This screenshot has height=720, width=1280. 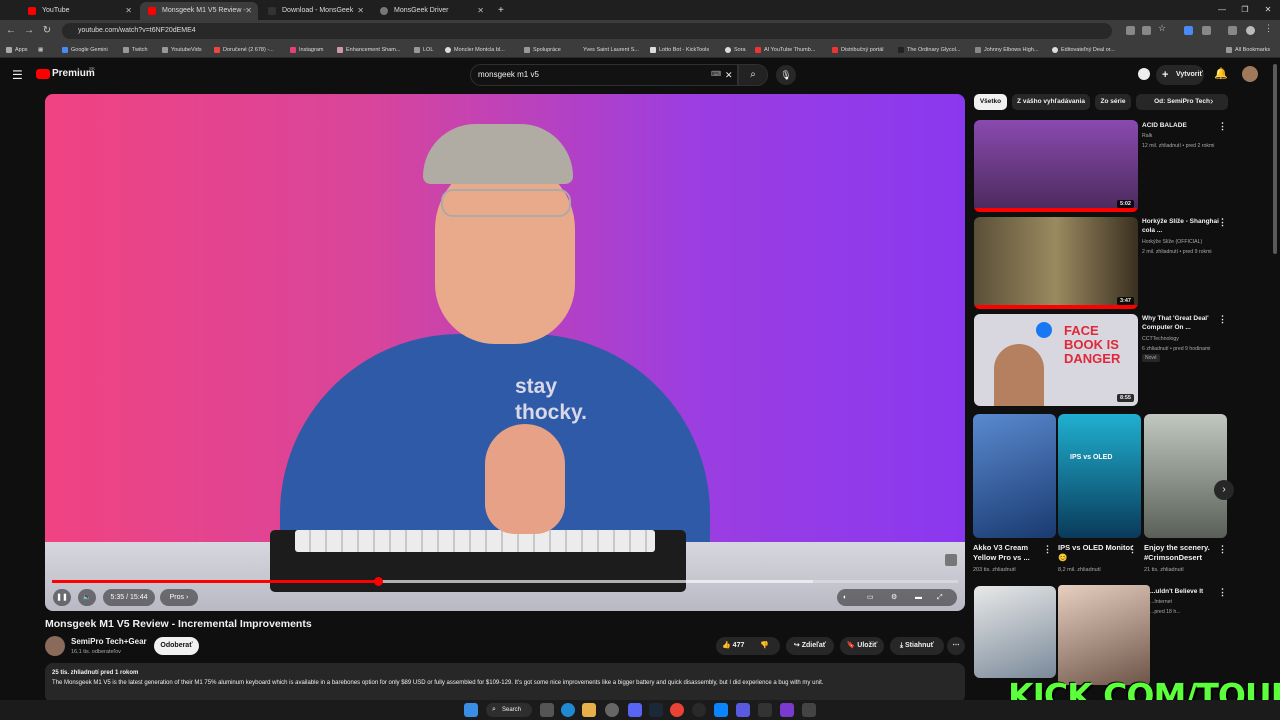 I want to click on chip-all: Všetko, so click(x=990, y=102).